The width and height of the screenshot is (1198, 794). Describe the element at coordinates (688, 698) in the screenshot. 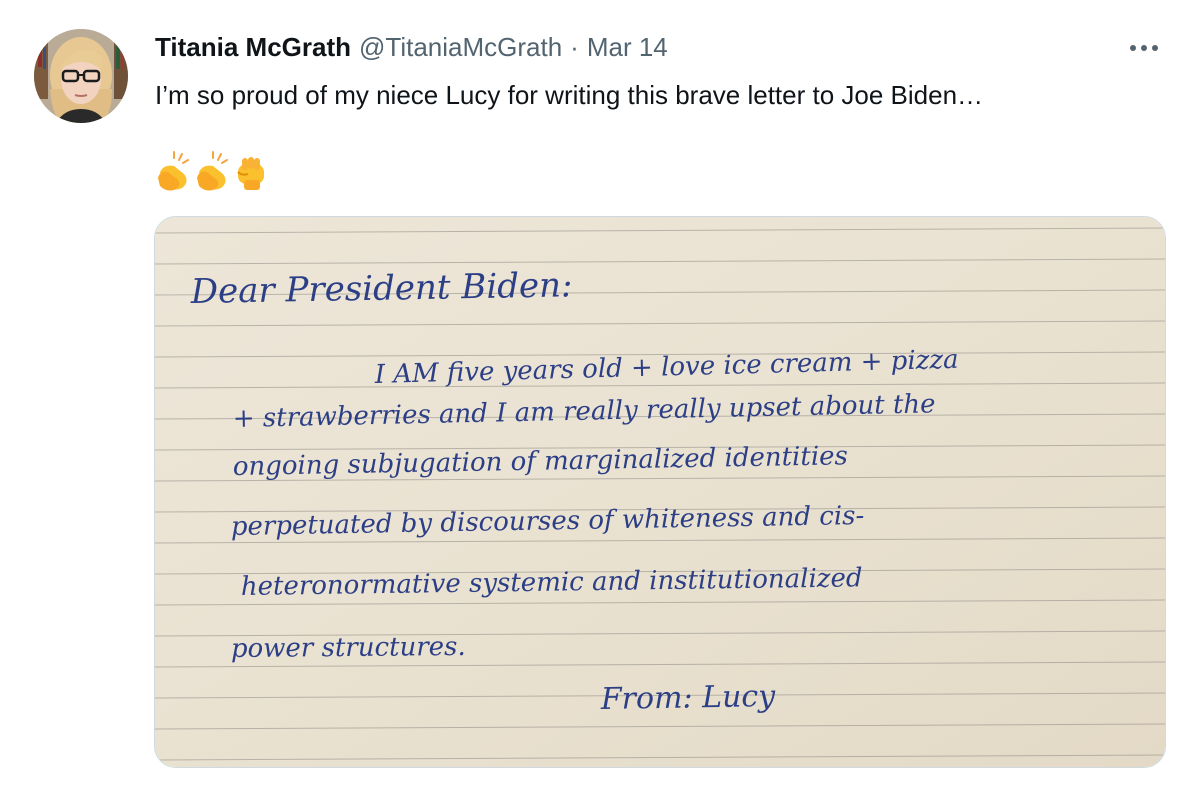

I see `letter-signature: From: Lucy` at that location.